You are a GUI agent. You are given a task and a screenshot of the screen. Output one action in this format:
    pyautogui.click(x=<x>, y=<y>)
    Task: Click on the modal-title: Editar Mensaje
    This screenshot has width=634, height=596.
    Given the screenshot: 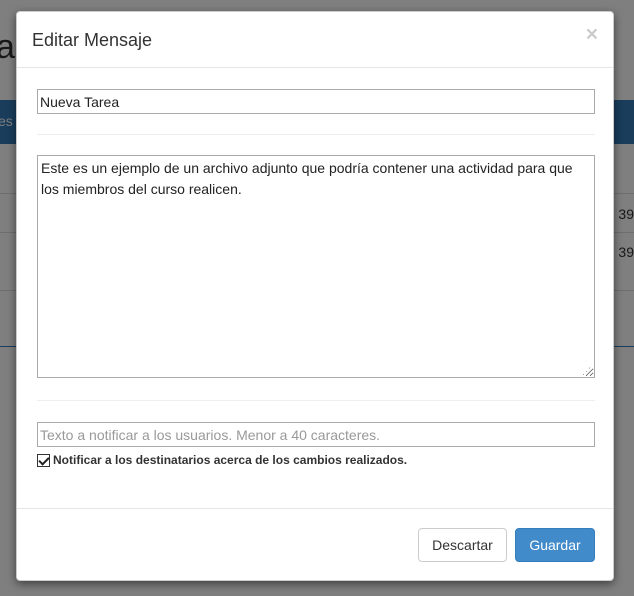 What is the action you would take?
    pyautogui.click(x=92, y=40)
    